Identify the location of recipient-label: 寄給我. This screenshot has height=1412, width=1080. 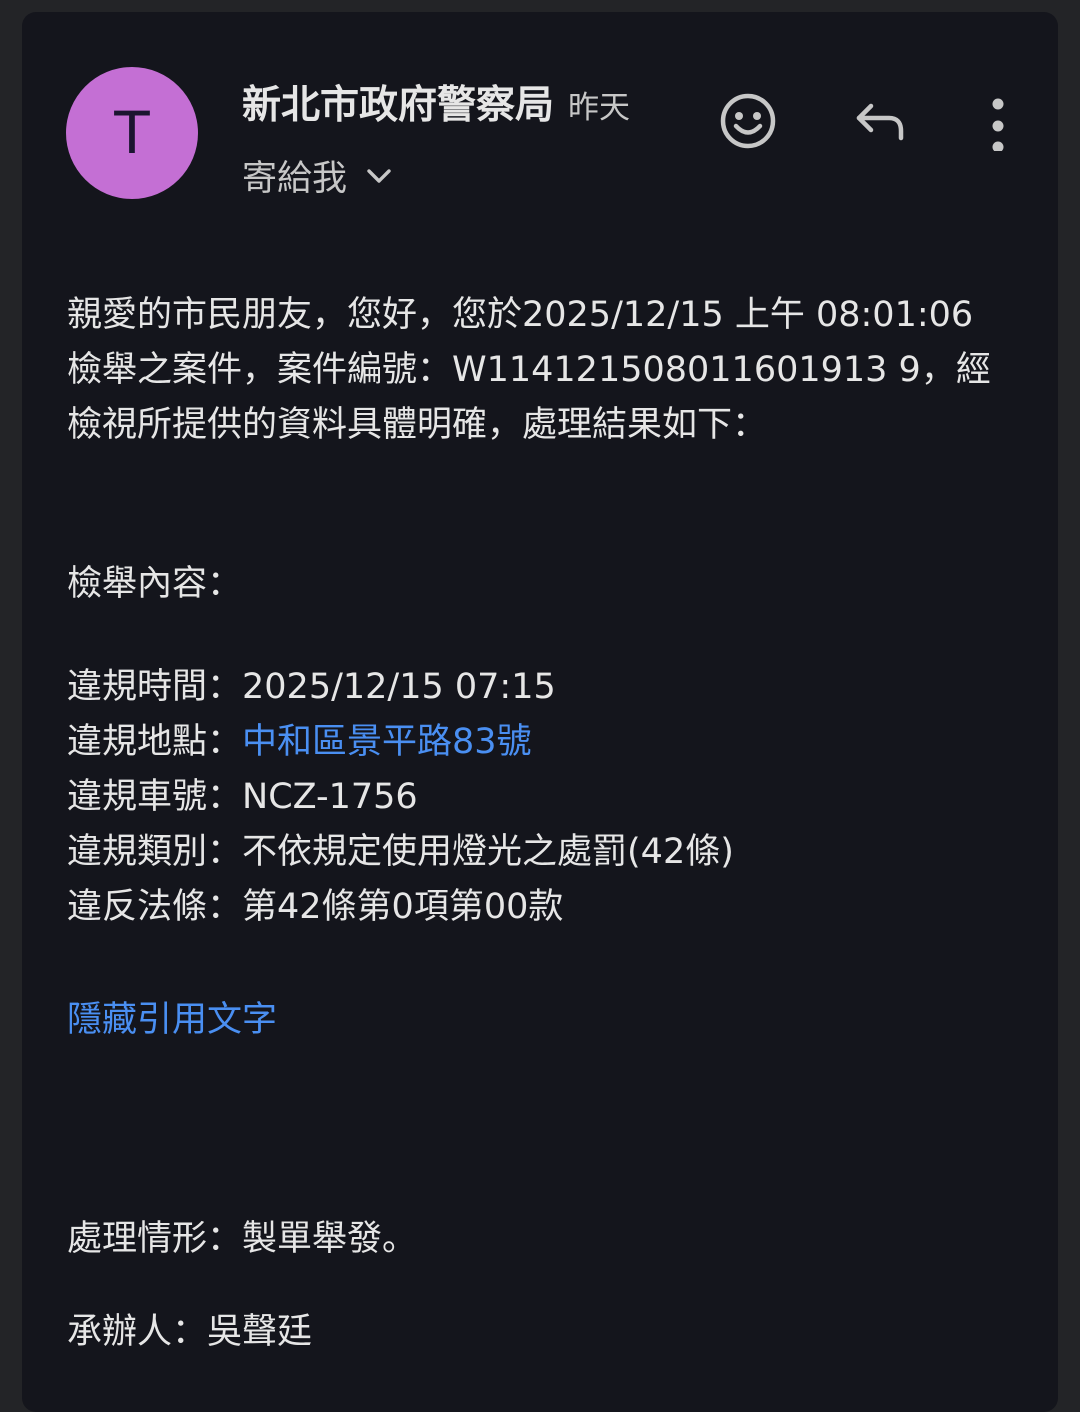
(295, 179).